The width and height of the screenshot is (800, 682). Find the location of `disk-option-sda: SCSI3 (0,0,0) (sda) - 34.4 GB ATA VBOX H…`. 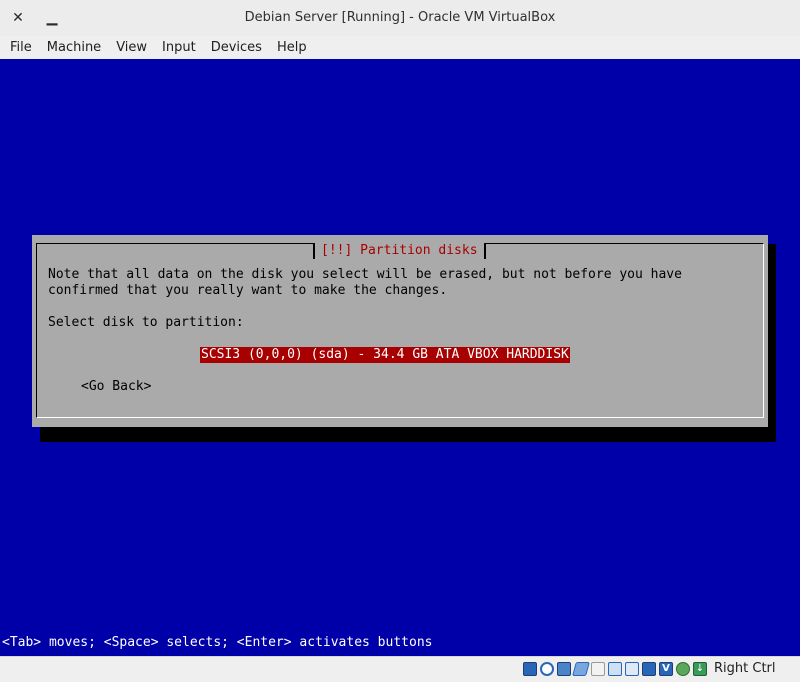

disk-option-sda: SCSI3 (0,0,0) (sda) - 34.4 GB ATA VBOX H… is located at coordinates (385, 355).